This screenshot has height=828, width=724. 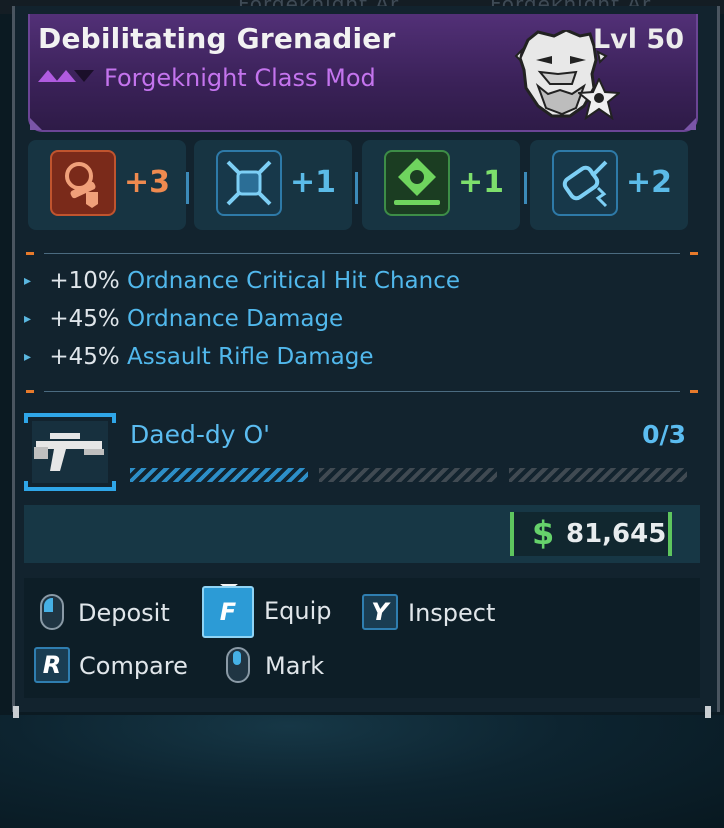 What do you see at coordinates (217, 38) in the screenshot?
I see `item-name: Debilitating Grenadier` at bounding box center [217, 38].